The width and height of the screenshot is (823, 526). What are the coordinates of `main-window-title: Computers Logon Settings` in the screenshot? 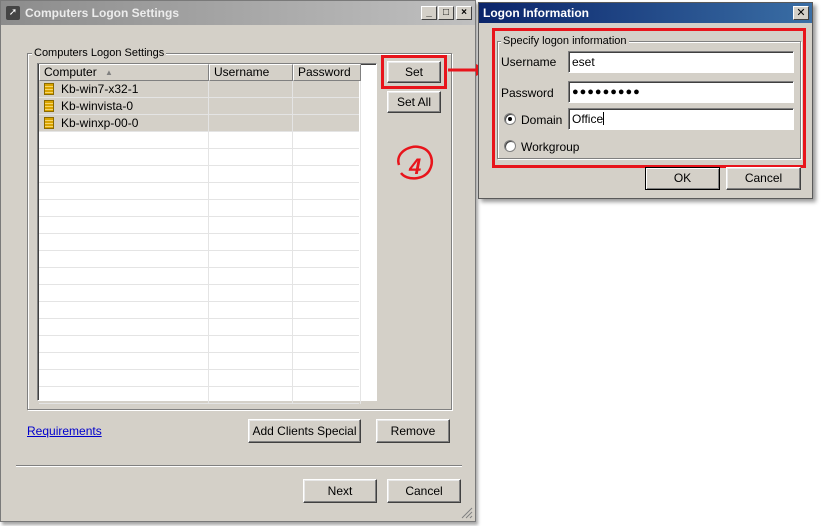 It's located at (102, 13).